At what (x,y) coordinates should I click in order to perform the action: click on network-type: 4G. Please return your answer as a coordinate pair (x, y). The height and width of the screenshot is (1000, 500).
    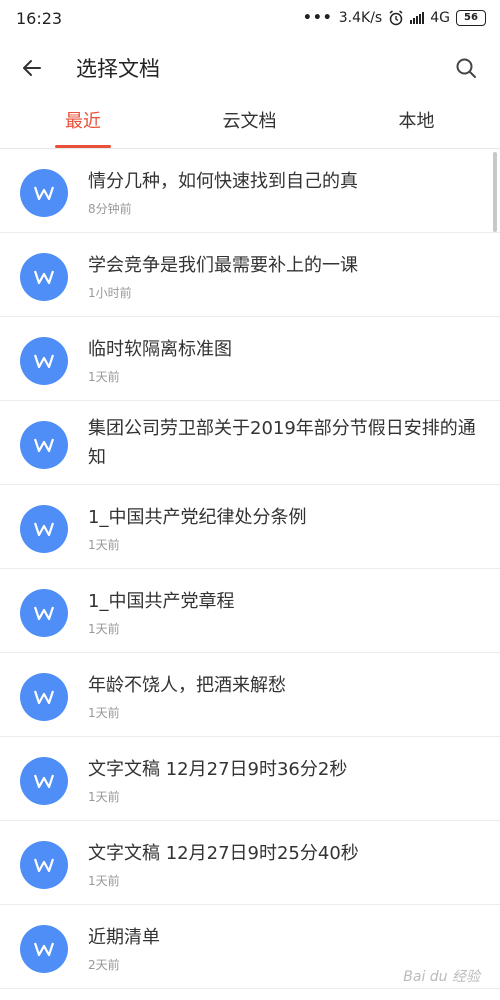
    Looking at the image, I should click on (440, 18).